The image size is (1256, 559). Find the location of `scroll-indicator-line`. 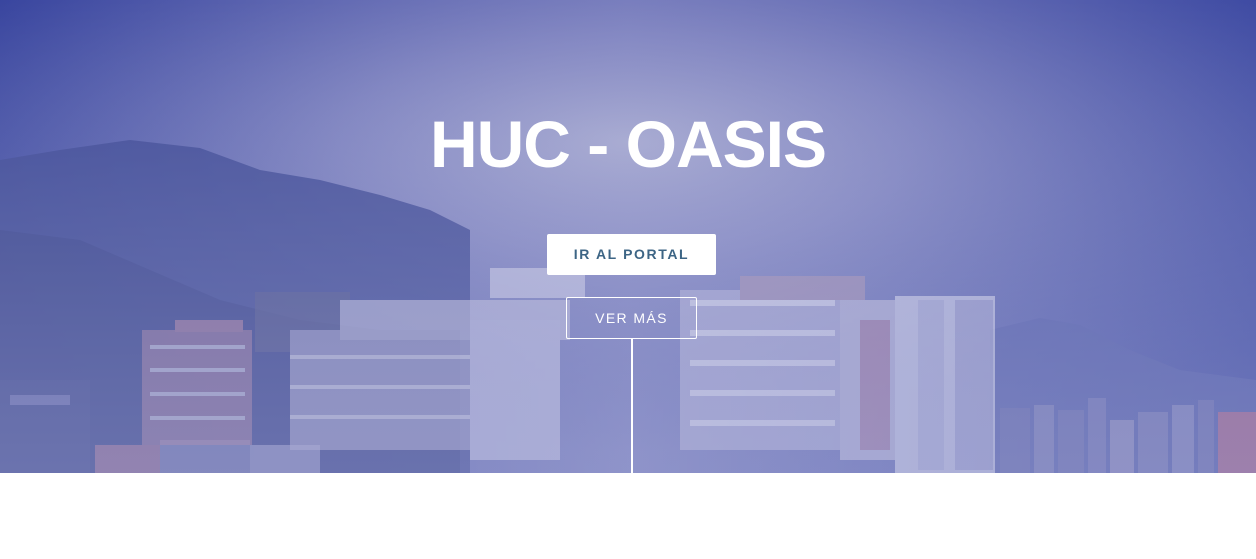

scroll-indicator-line is located at coordinates (632, 406).